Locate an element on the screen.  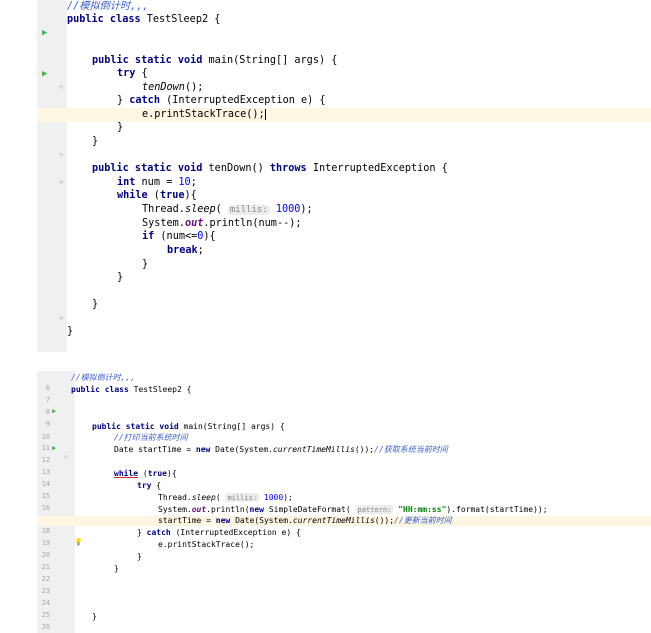
code-line: 7 ▶ public class TestSleep2 { is located at coordinates (344, 400).